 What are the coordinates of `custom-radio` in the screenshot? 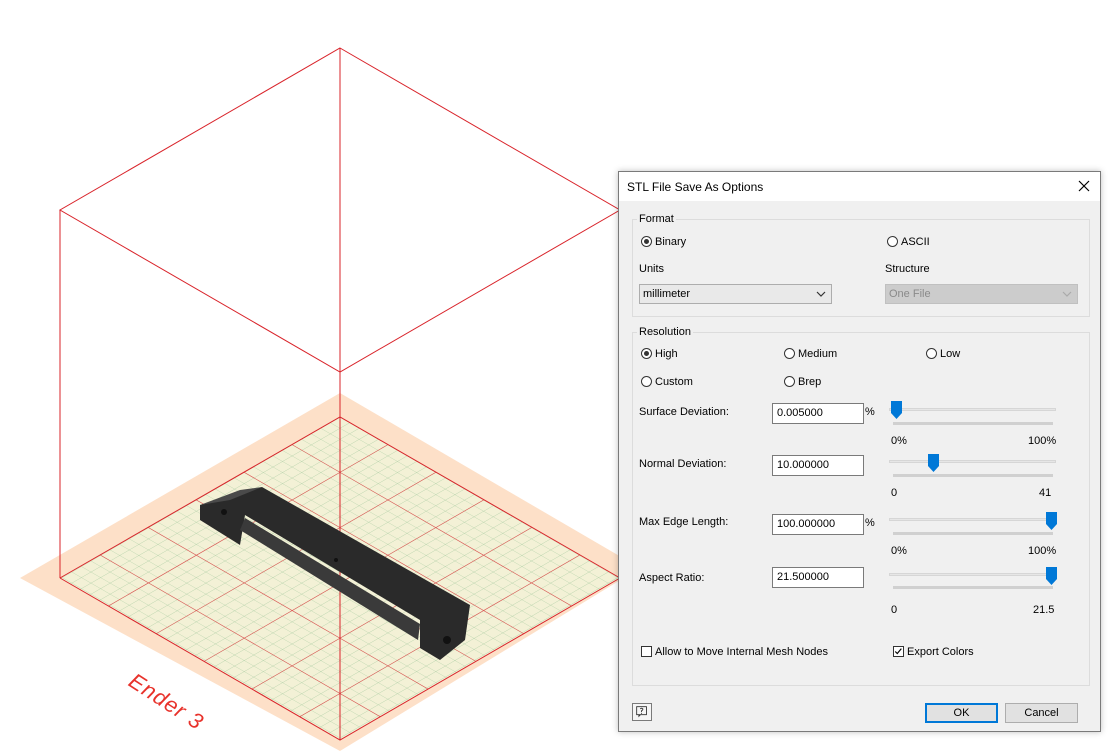 It's located at (646, 381).